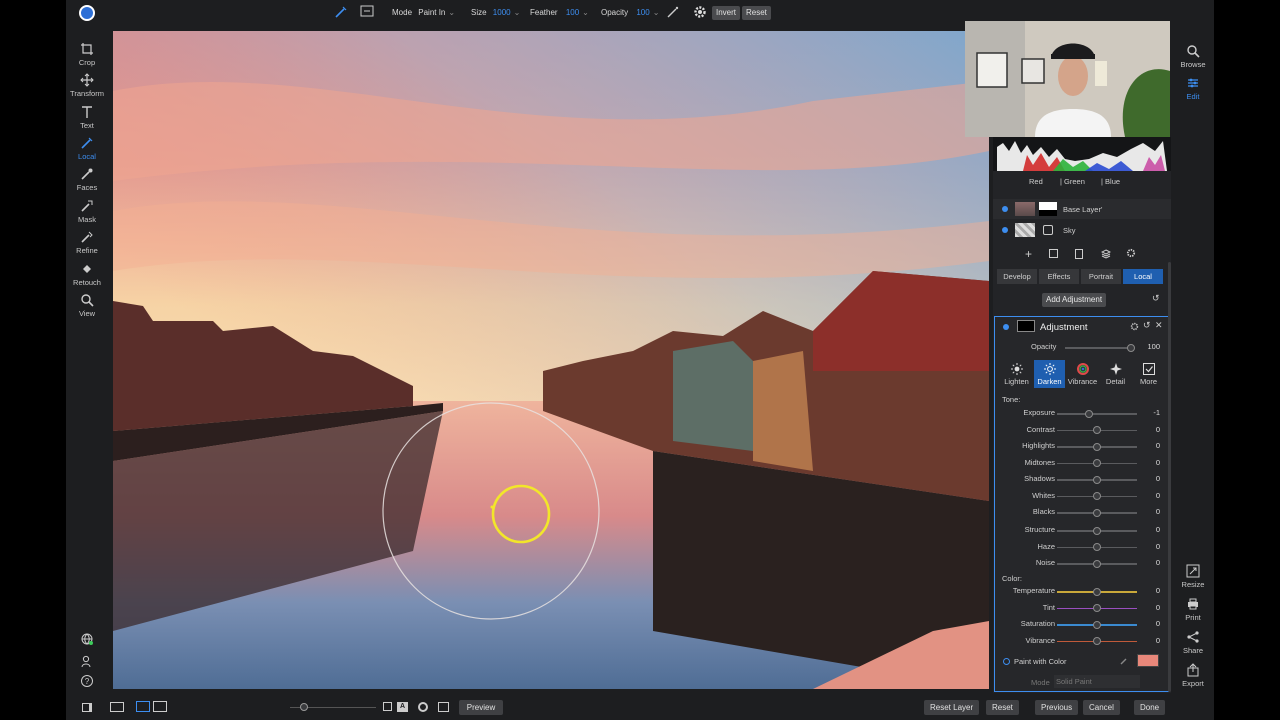  Describe the element at coordinates (1193, 609) in the screenshot. I see `nav-print: Print` at that location.